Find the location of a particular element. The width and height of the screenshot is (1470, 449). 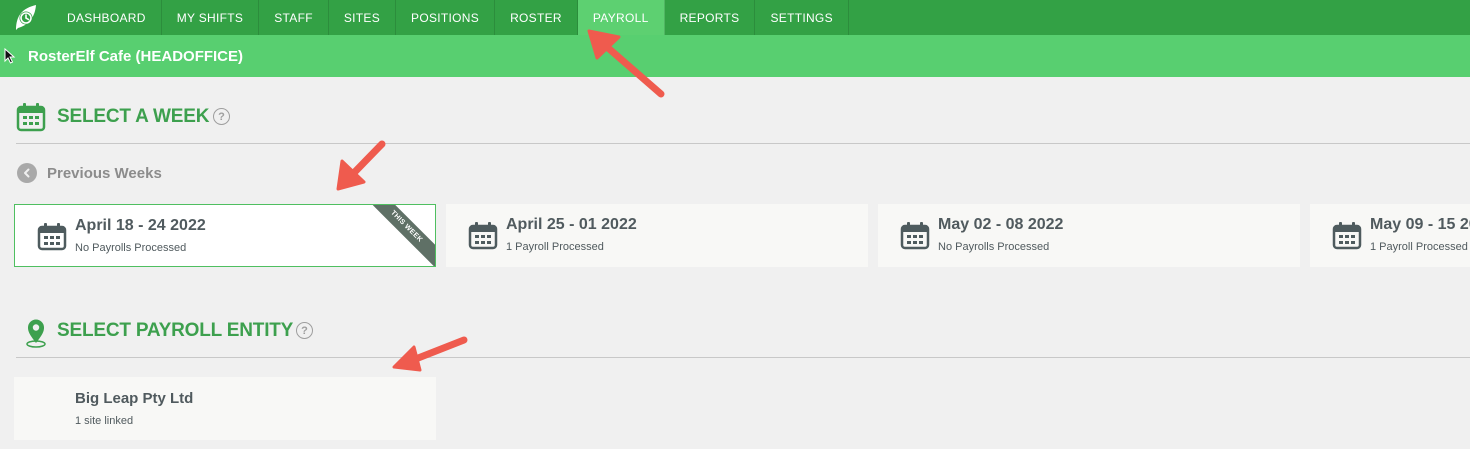

site-header-bar: RosterElf Cafe (HEADOFFICE) is located at coordinates (735, 56).